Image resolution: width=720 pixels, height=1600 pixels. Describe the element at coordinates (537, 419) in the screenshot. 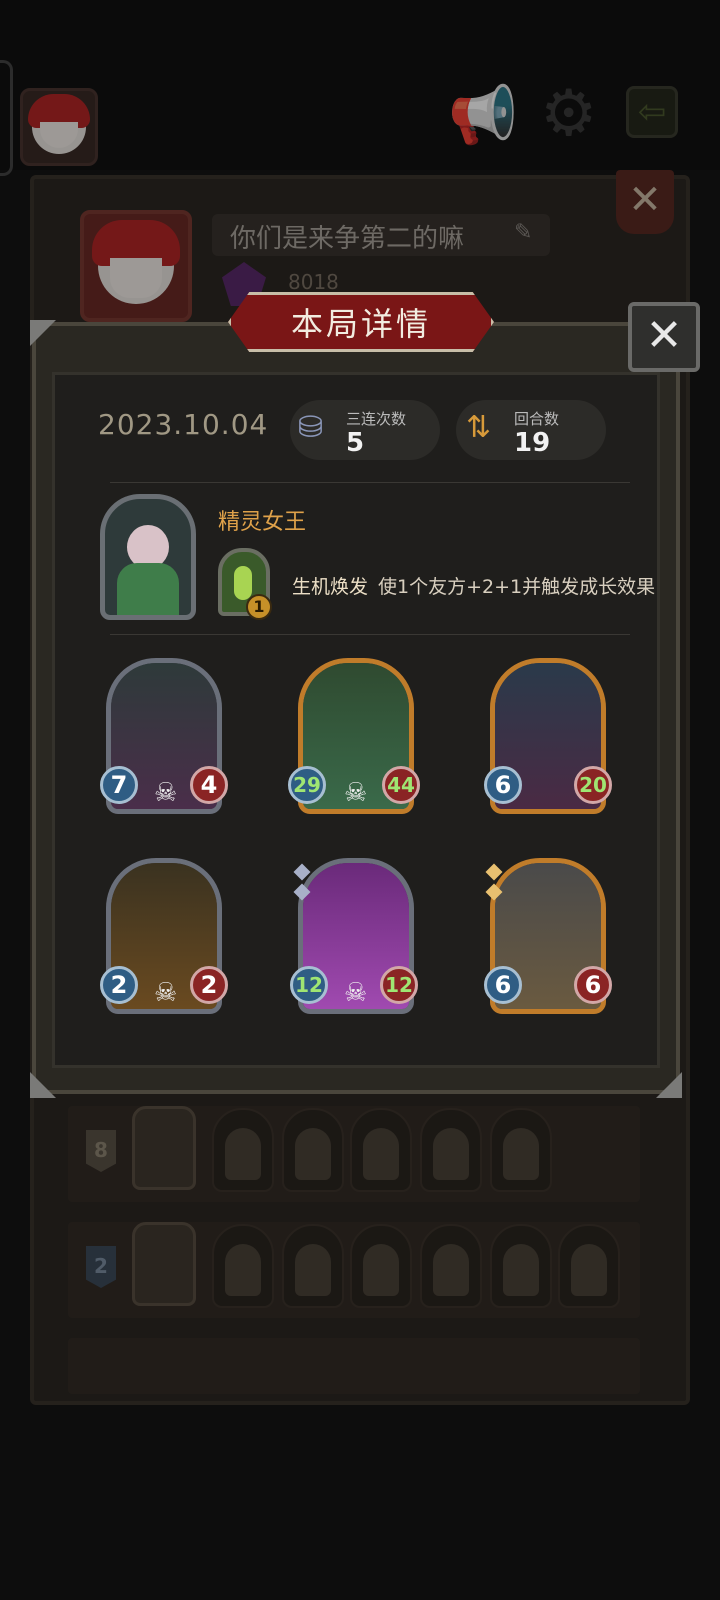

I see `stat-label: 回合数` at that location.